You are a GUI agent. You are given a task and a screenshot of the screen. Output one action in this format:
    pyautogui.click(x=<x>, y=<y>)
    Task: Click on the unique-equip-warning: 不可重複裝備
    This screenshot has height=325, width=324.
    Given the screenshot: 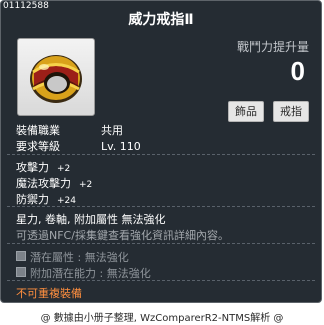 What is the action you would take?
    pyautogui.click(x=49, y=293)
    